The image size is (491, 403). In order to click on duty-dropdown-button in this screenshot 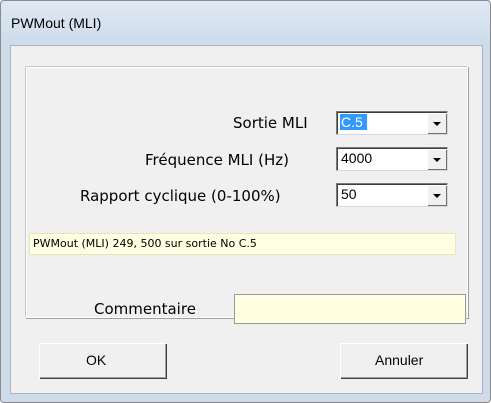, I will do `click(436, 195)`.